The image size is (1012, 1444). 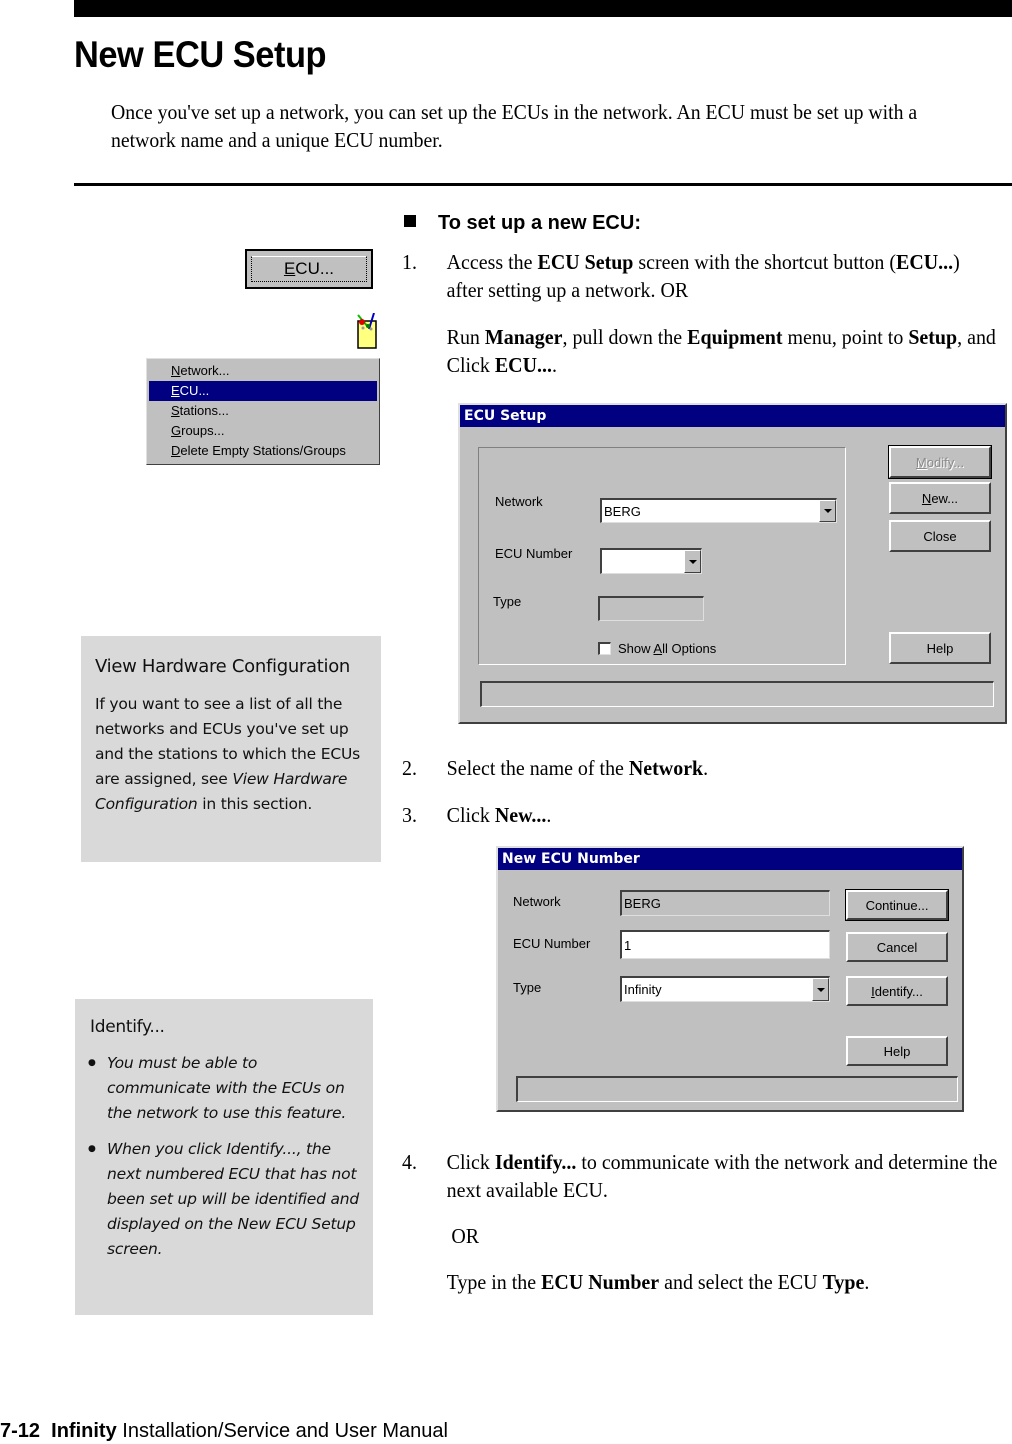 I want to click on menu-item-delete-empty: Delete Empty Stations/Groups, so click(x=263, y=451).